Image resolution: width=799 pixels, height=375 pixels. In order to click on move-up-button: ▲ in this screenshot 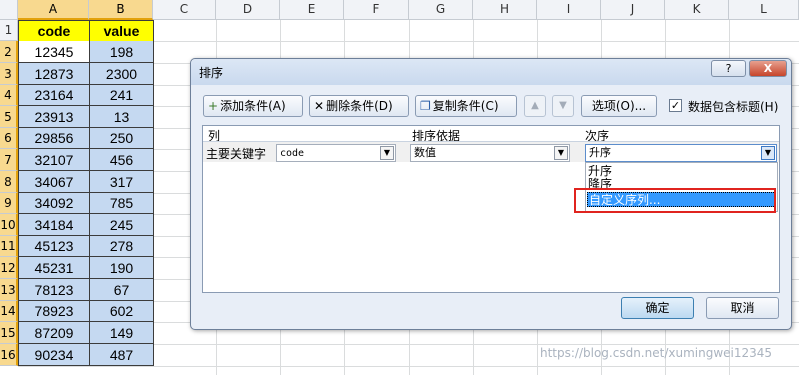, I will do `click(535, 106)`.